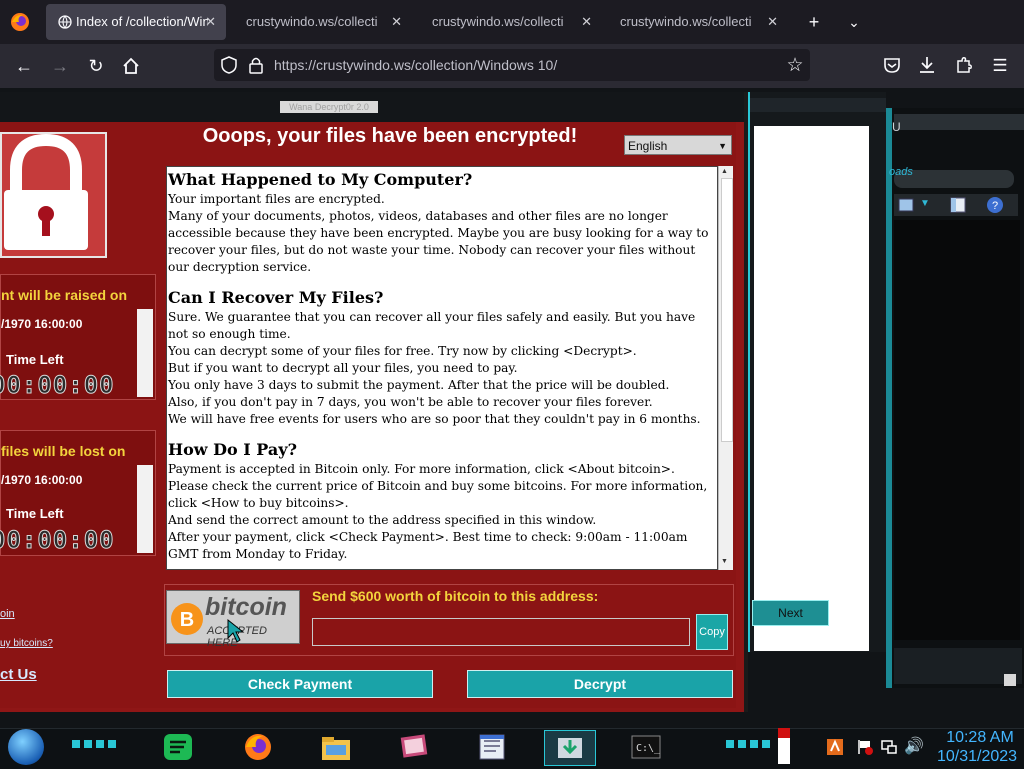 The image size is (1024, 769). Describe the element at coordinates (256, 65) in the screenshot. I see `lock-icon` at that location.